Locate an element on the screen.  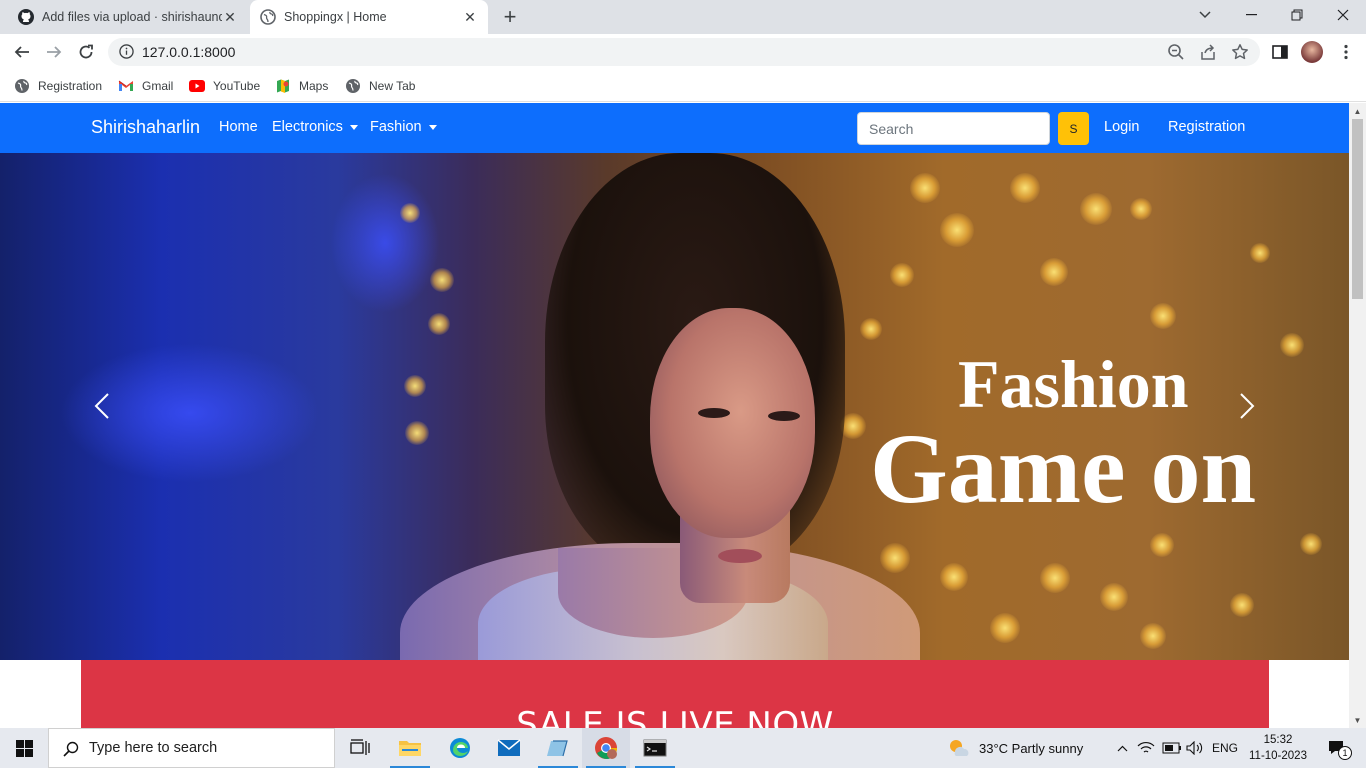
bookmark-label: Gmail is located at coordinates (158, 86).